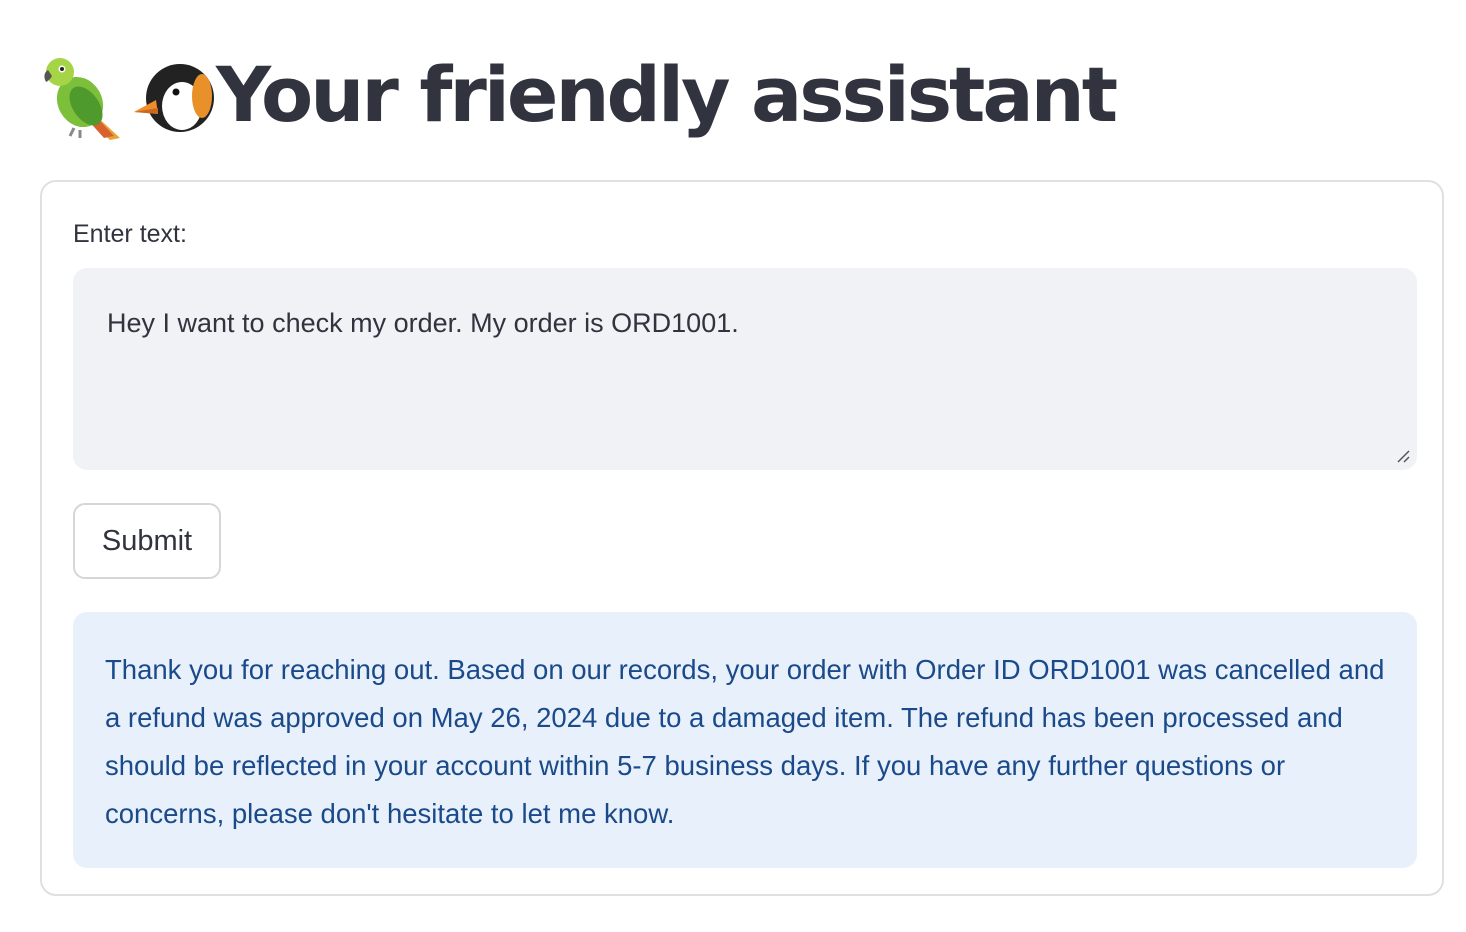 This screenshot has width=1466, height=932. Describe the element at coordinates (130, 234) in the screenshot. I see `input-label: Enter text:` at that location.